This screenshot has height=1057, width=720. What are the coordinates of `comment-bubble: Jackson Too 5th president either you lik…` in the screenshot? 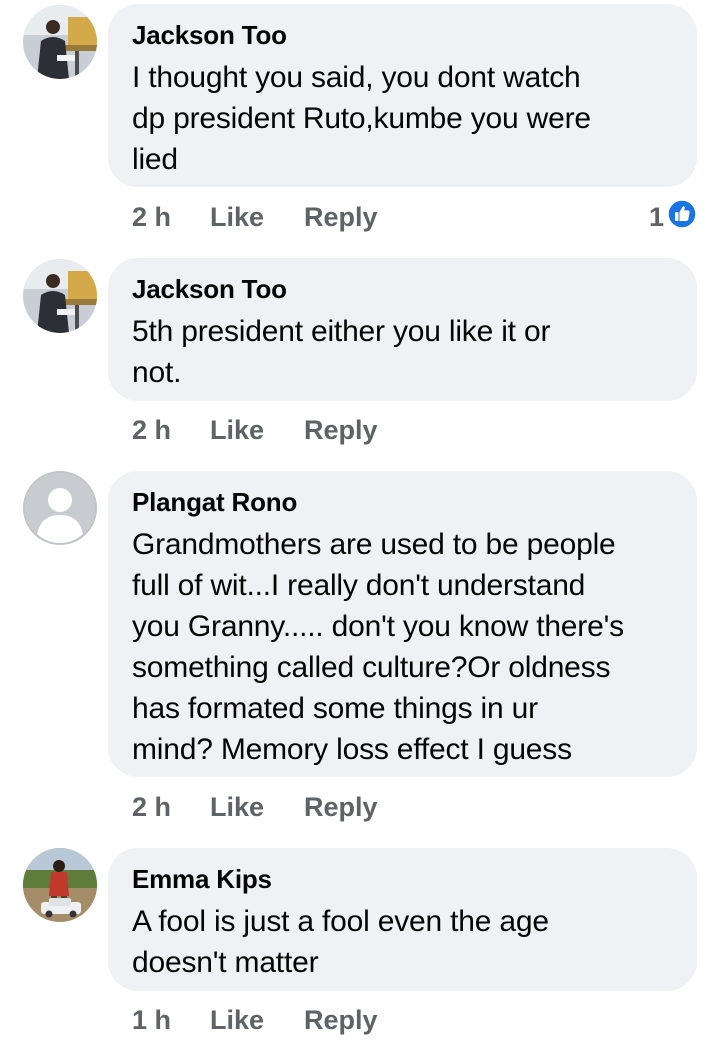 It's located at (402, 329).